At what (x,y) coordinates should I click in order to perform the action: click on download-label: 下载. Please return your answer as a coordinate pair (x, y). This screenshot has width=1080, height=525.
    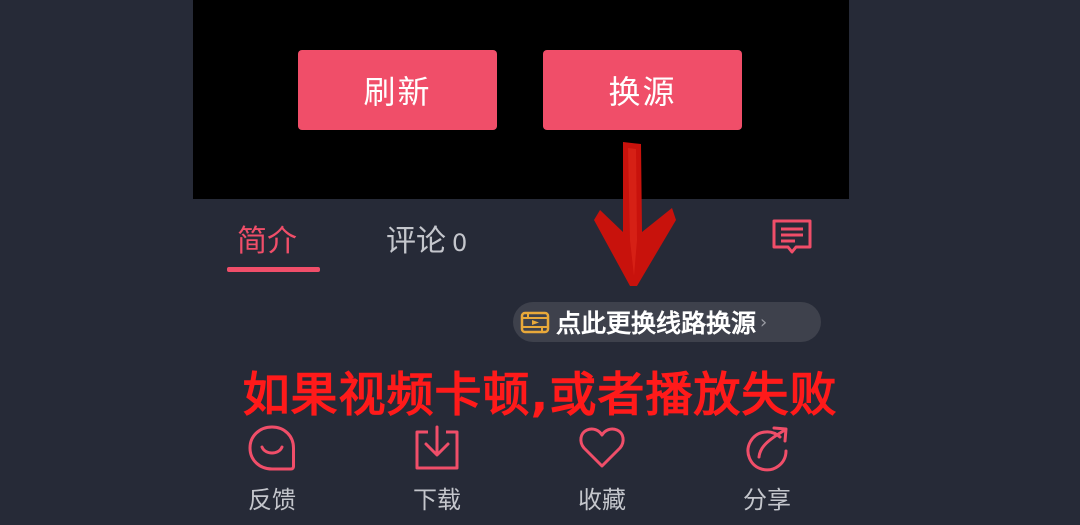
    Looking at the image, I should click on (437, 500).